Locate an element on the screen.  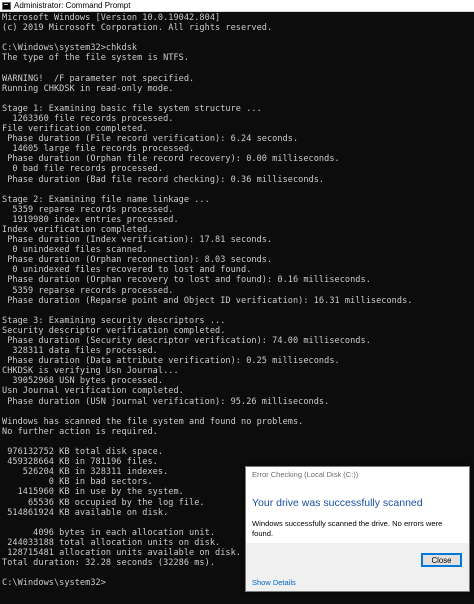
console-line: WARNING! /F parameter not specified. is located at coordinates (98, 78).